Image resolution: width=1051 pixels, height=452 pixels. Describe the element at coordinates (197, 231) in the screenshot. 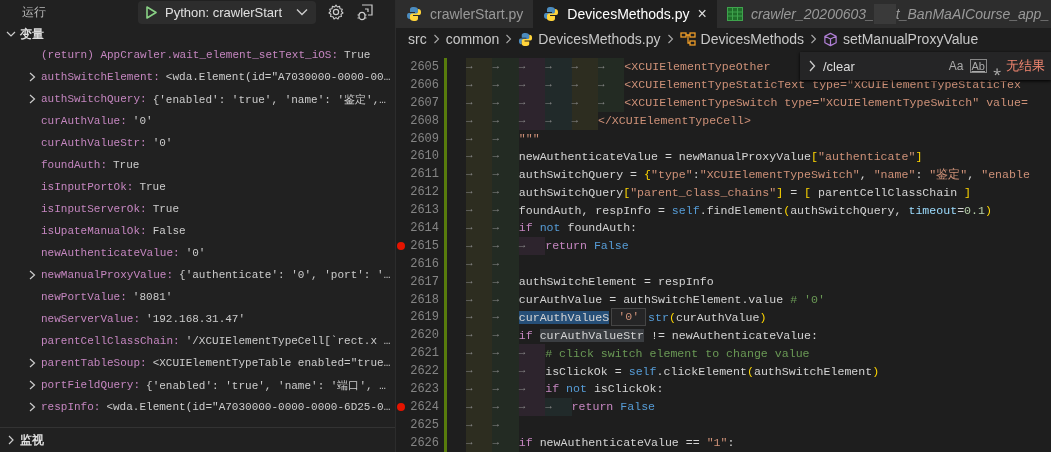

I see `variable-row: isUpateManualOk: False` at that location.